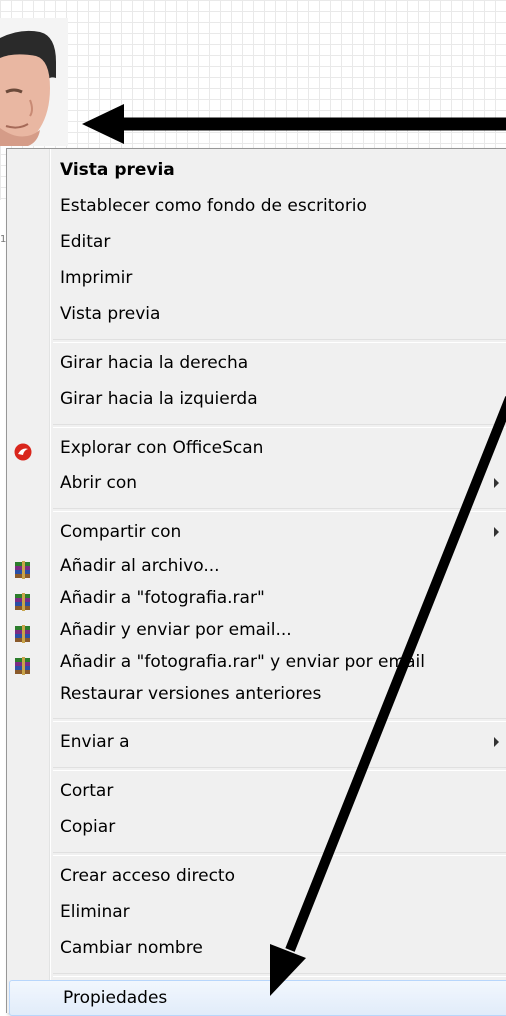  What do you see at coordinates (95, 742) in the screenshot?
I see `menu-item-label: Enviar a` at bounding box center [95, 742].